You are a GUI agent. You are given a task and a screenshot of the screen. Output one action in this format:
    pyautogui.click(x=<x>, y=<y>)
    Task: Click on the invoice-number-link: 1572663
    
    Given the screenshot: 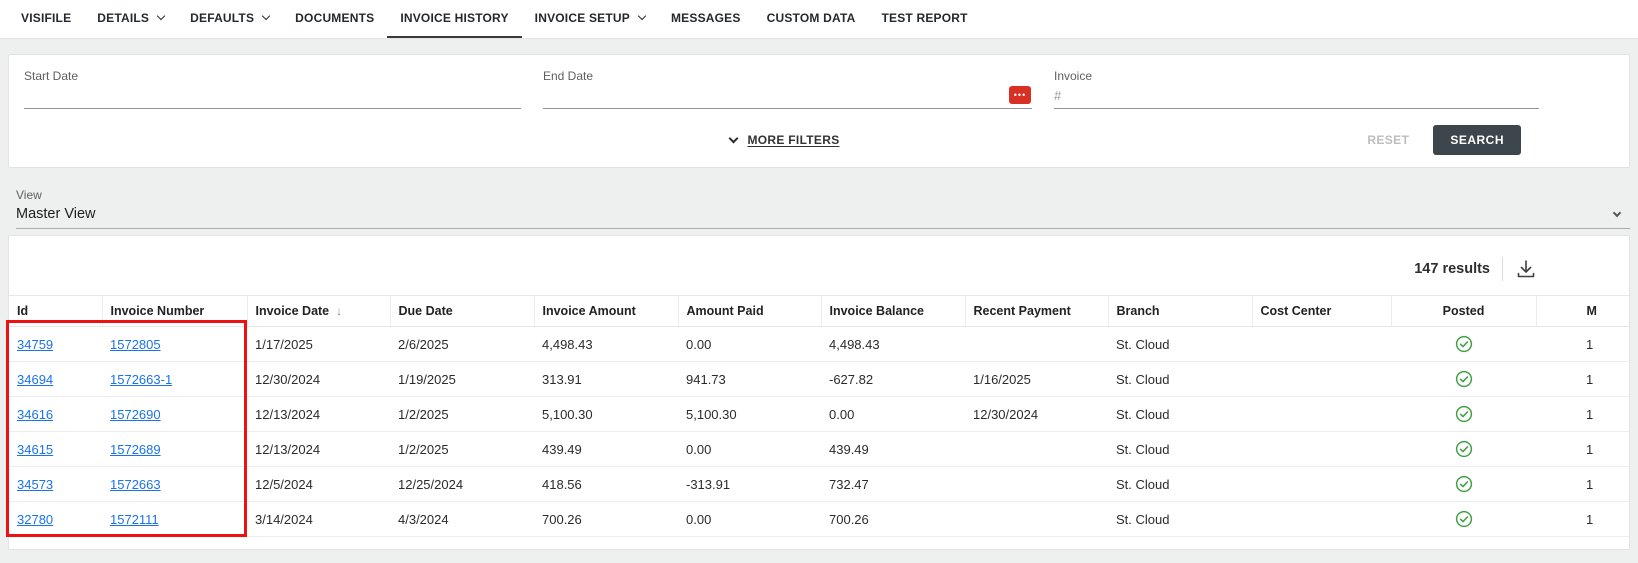 What is the action you would take?
    pyautogui.click(x=135, y=484)
    